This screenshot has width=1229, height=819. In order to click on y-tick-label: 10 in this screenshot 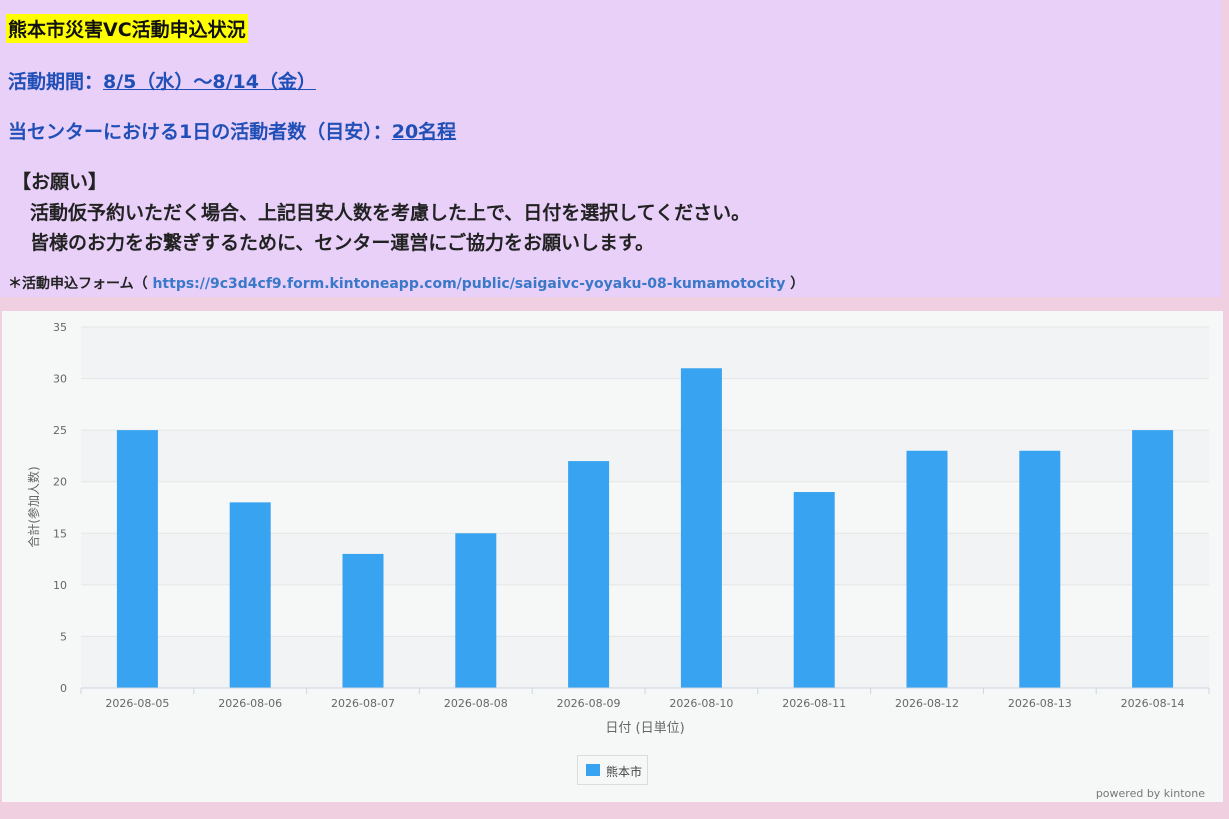, I will do `click(60, 585)`.